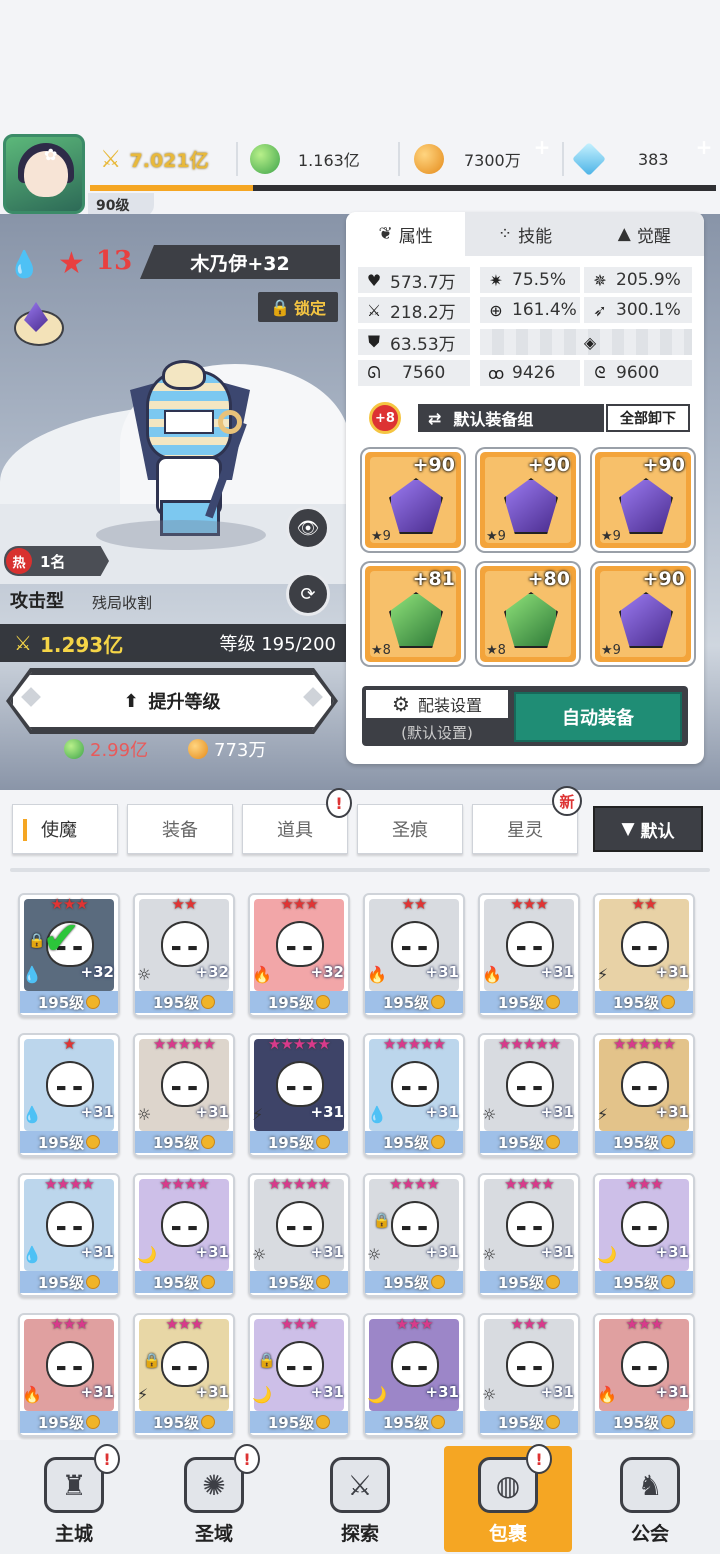  Describe the element at coordinates (69, 955) in the screenshot. I see `hero-card: ▬▬ ★★★ 💧 +32 195级 🔒 ✔` at that location.